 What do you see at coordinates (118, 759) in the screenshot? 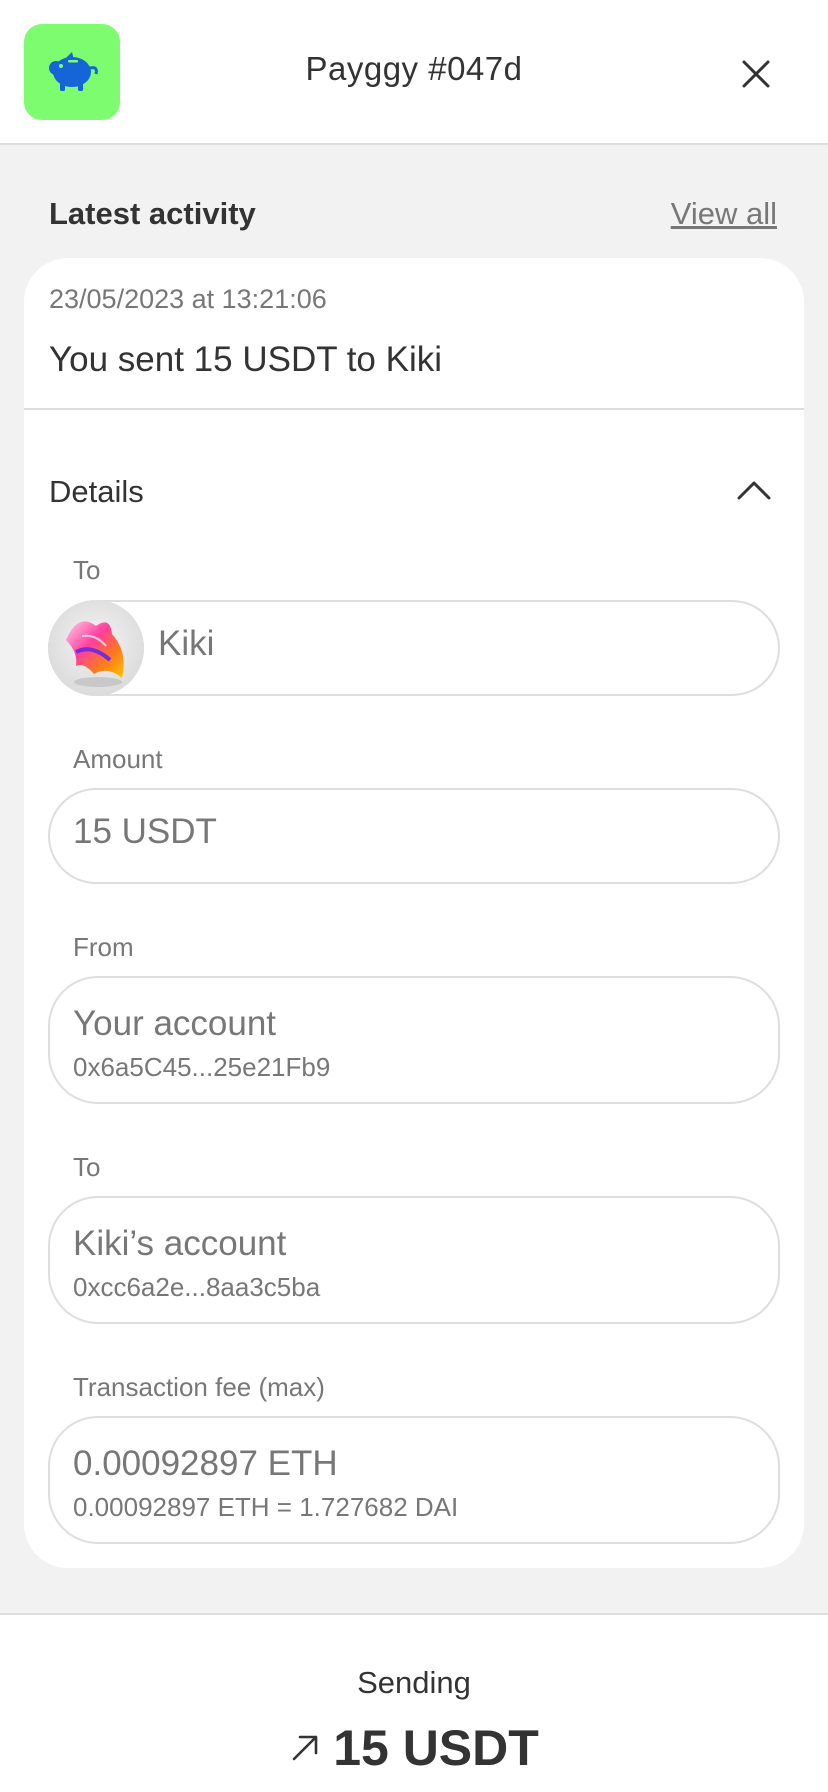
I see `amount-label: Amount` at bounding box center [118, 759].